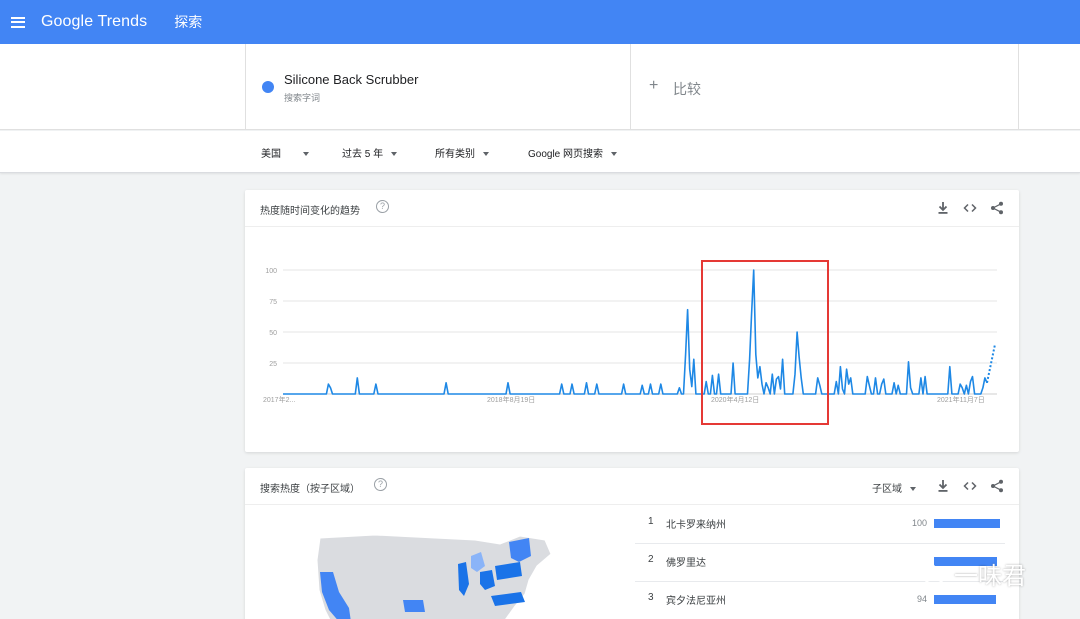 The image size is (1080, 619). I want to click on subregion-name: 宾夕法尼亚州, so click(696, 599).